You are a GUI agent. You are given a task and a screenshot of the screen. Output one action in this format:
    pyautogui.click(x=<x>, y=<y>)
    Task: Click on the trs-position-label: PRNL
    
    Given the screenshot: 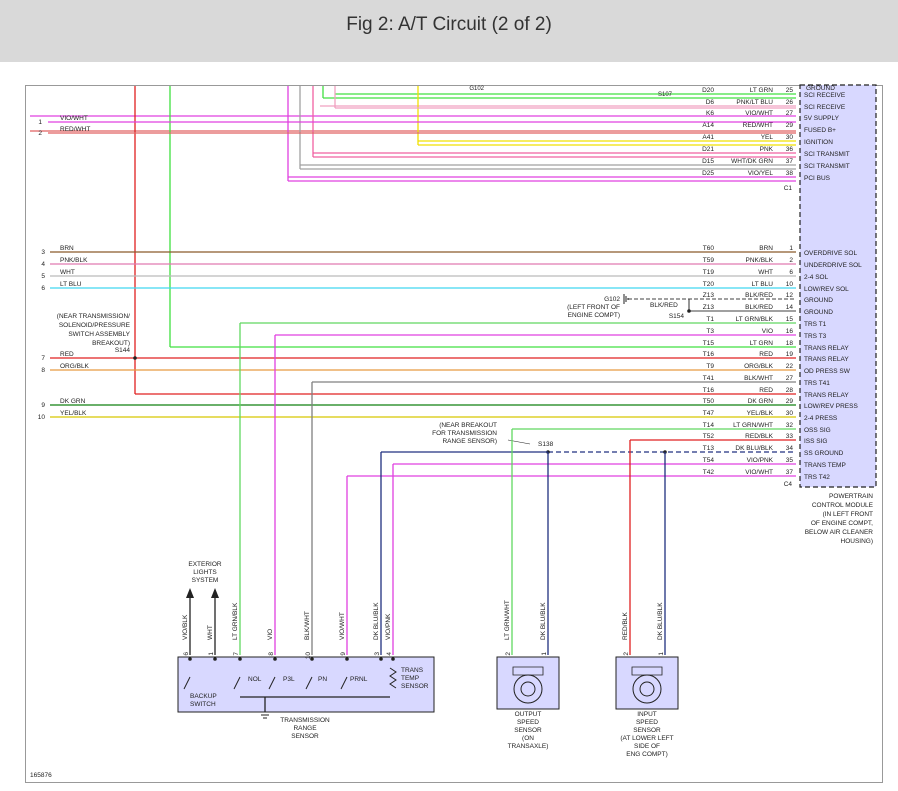 What is the action you would take?
    pyautogui.click(x=359, y=679)
    